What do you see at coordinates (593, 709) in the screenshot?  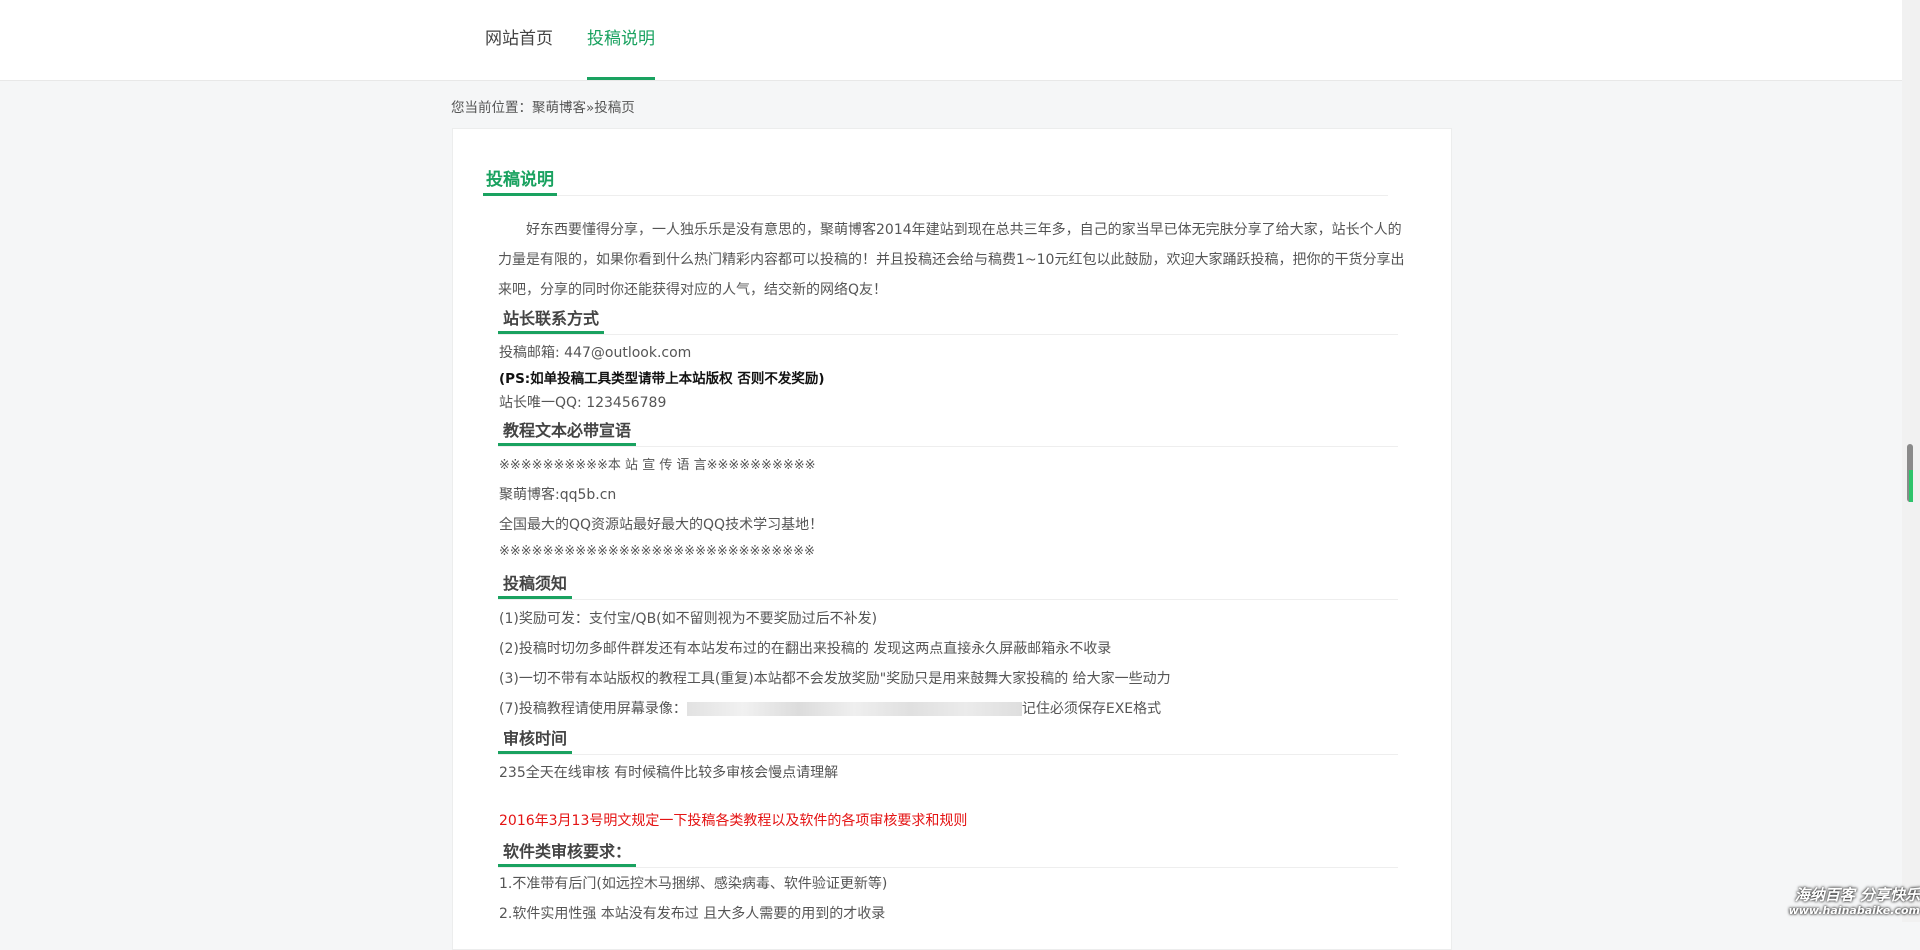 I see `notice-line-7-prefix: (7)投稿教程请使用屏幕录像：` at bounding box center [593, 709].